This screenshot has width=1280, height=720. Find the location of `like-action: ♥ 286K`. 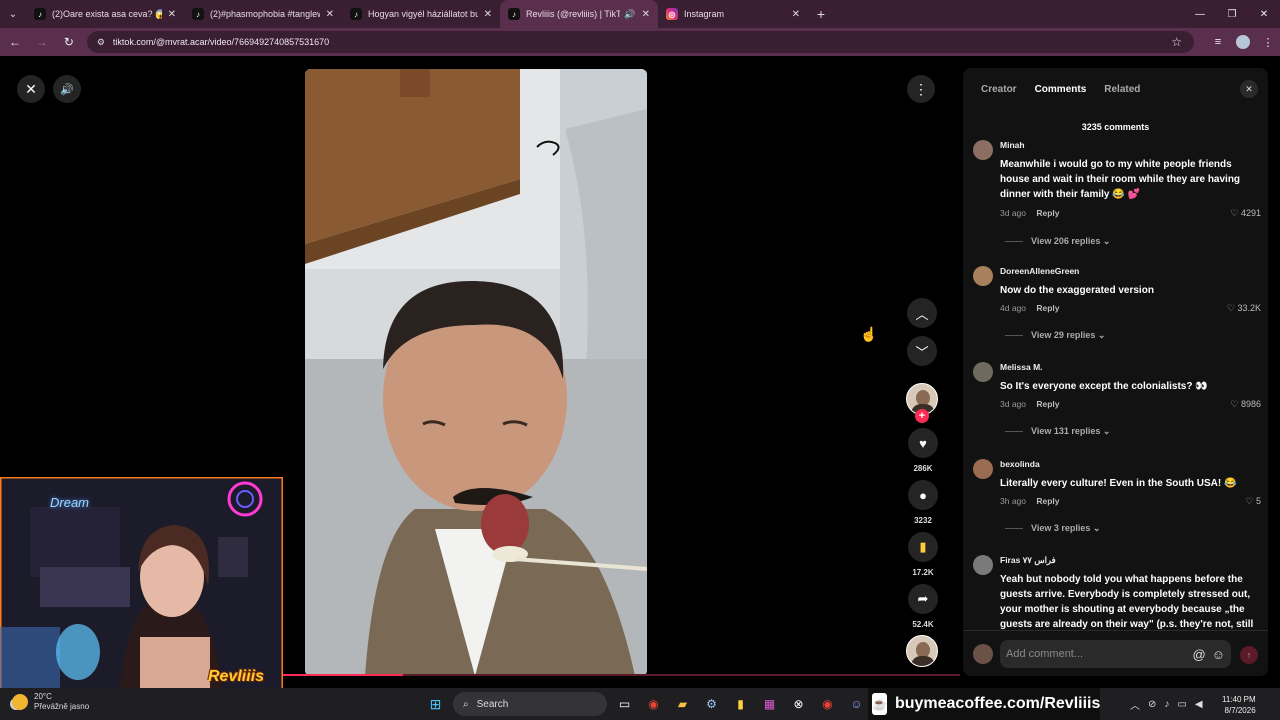

like-action: ♥ 286K is located at coordinates (923, 450).